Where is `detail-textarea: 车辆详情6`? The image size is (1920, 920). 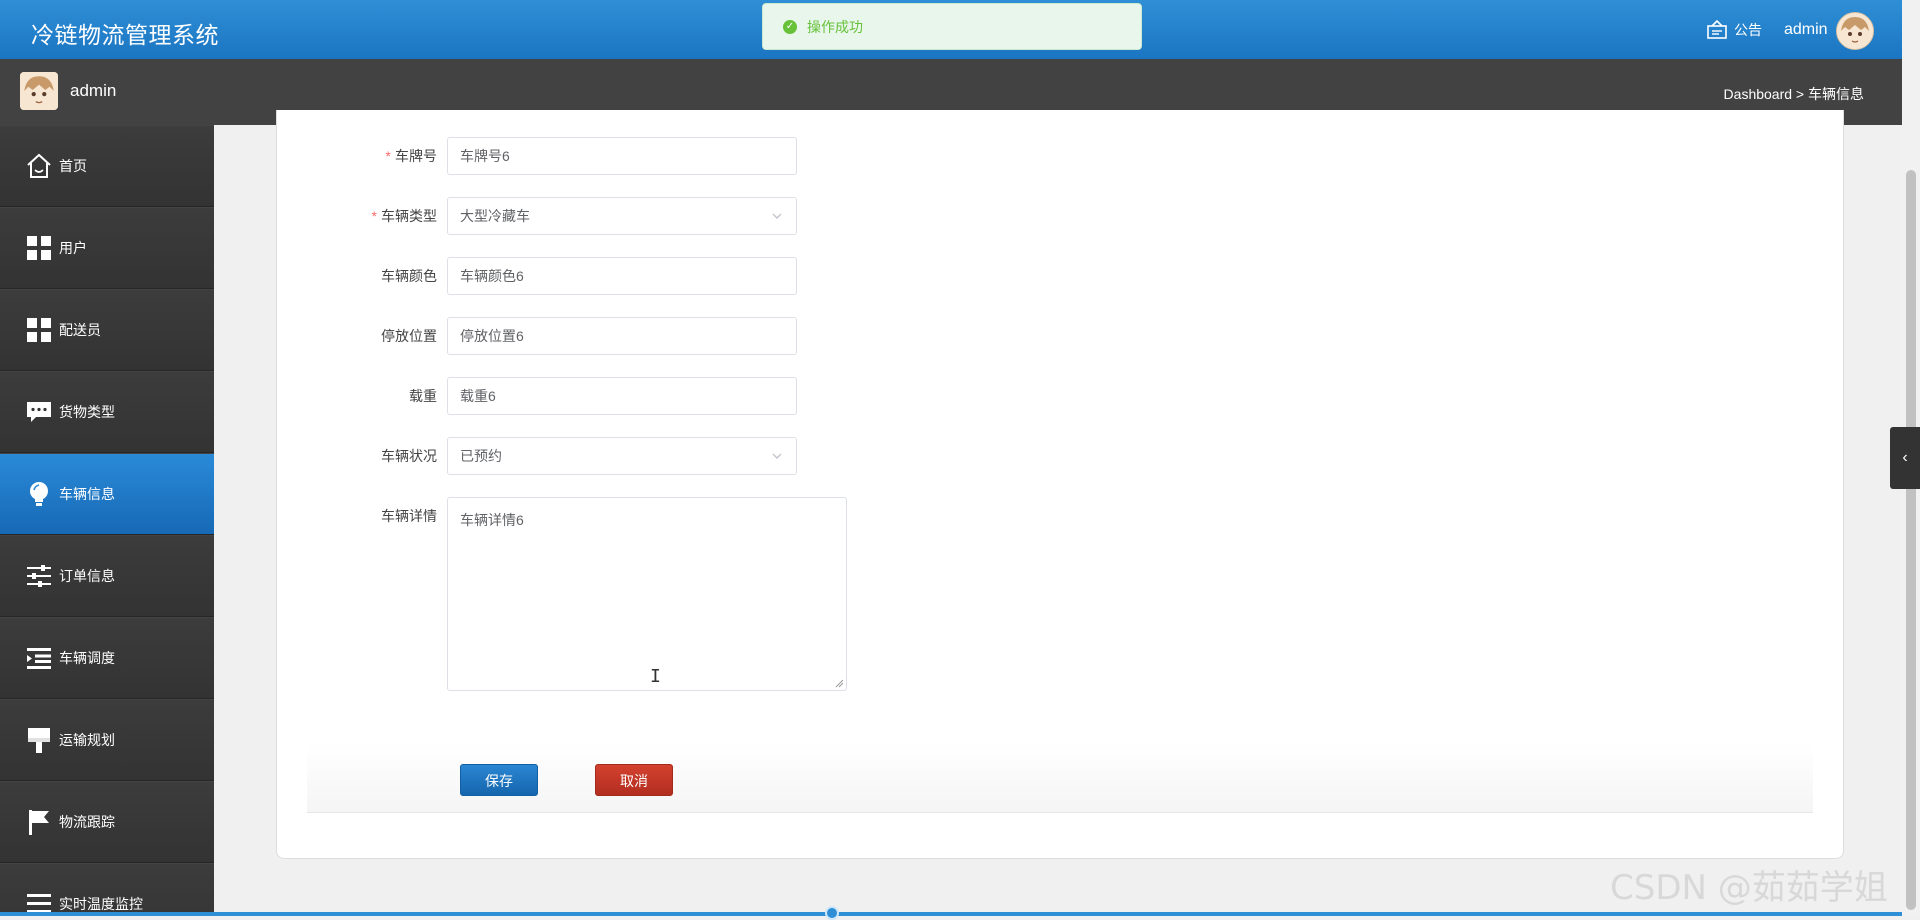 detail-textarea: 车辆详情6 is located at coordinates (647, 594).